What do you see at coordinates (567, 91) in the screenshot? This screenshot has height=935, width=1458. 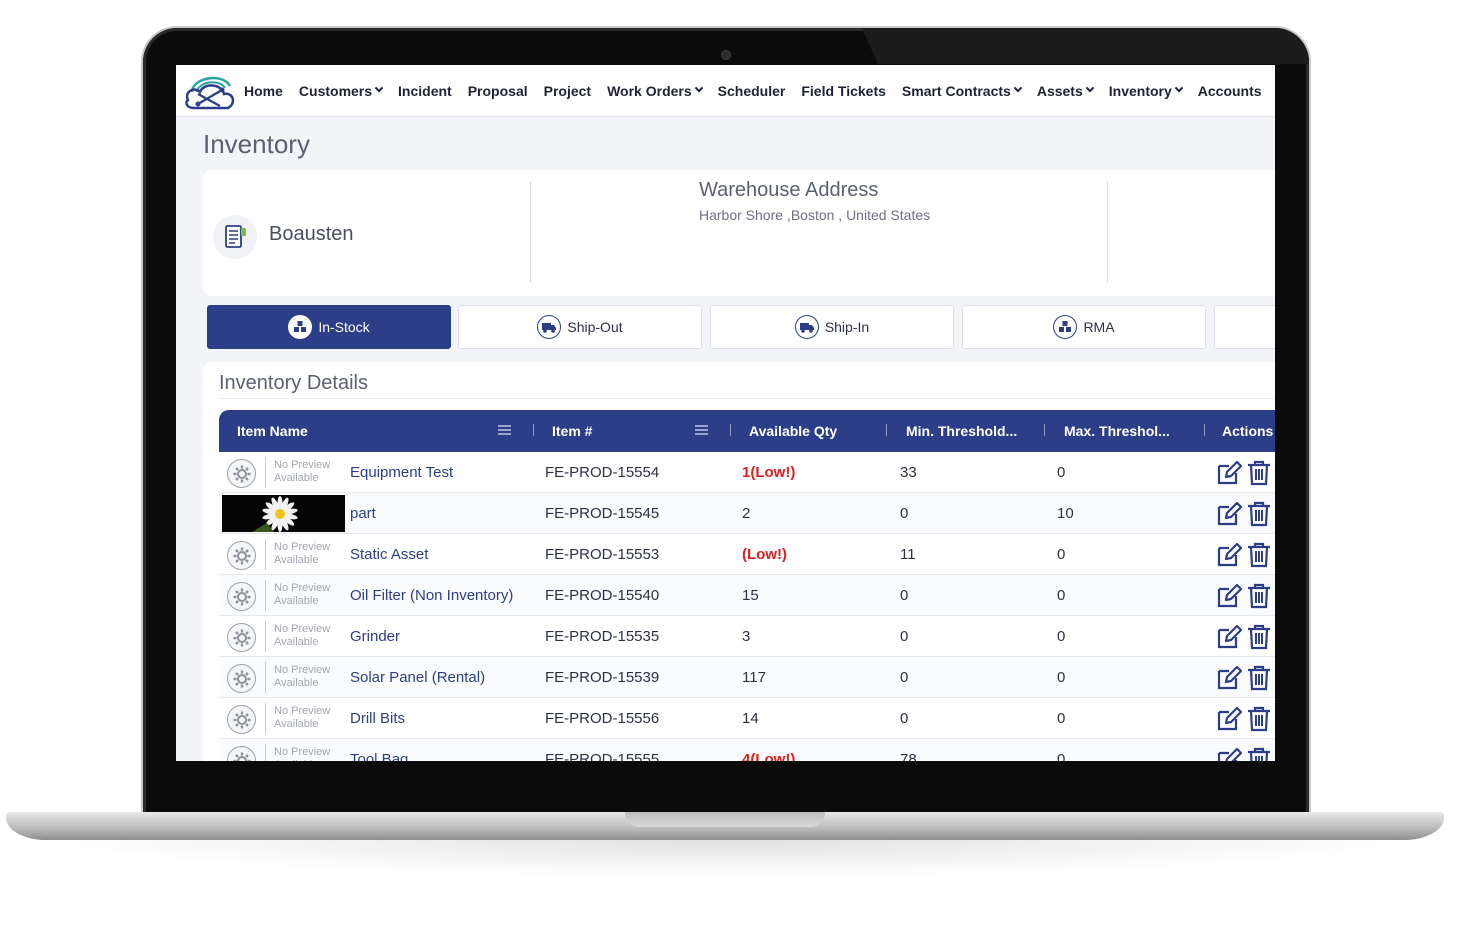 I see `nav-item-project: Project` at bounding box center [567, 91].